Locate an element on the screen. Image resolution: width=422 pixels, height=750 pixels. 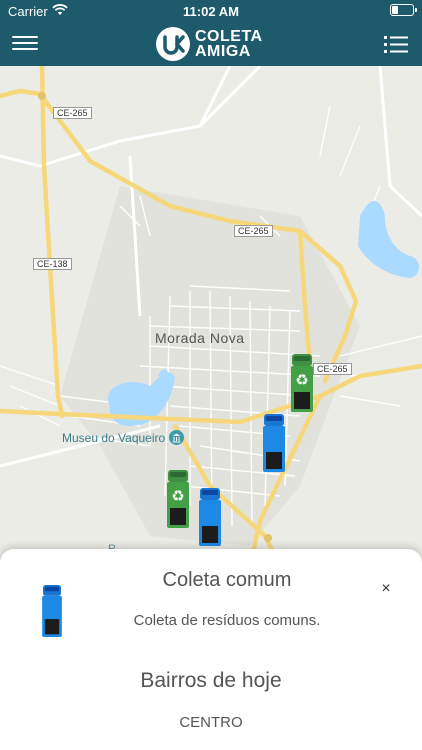
recycle-logo-icon is located at coordinates (173, 44).